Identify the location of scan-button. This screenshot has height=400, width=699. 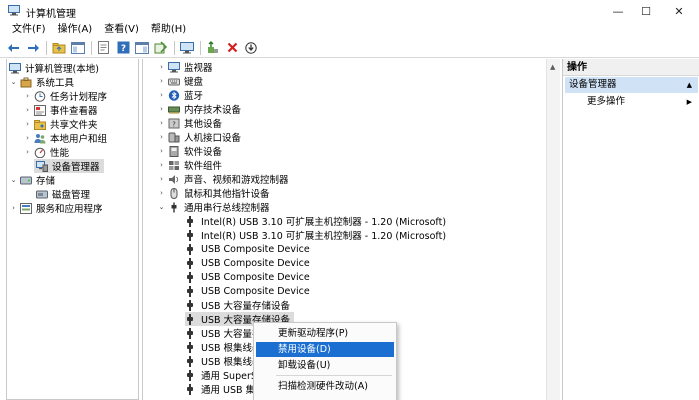
(161, 48).